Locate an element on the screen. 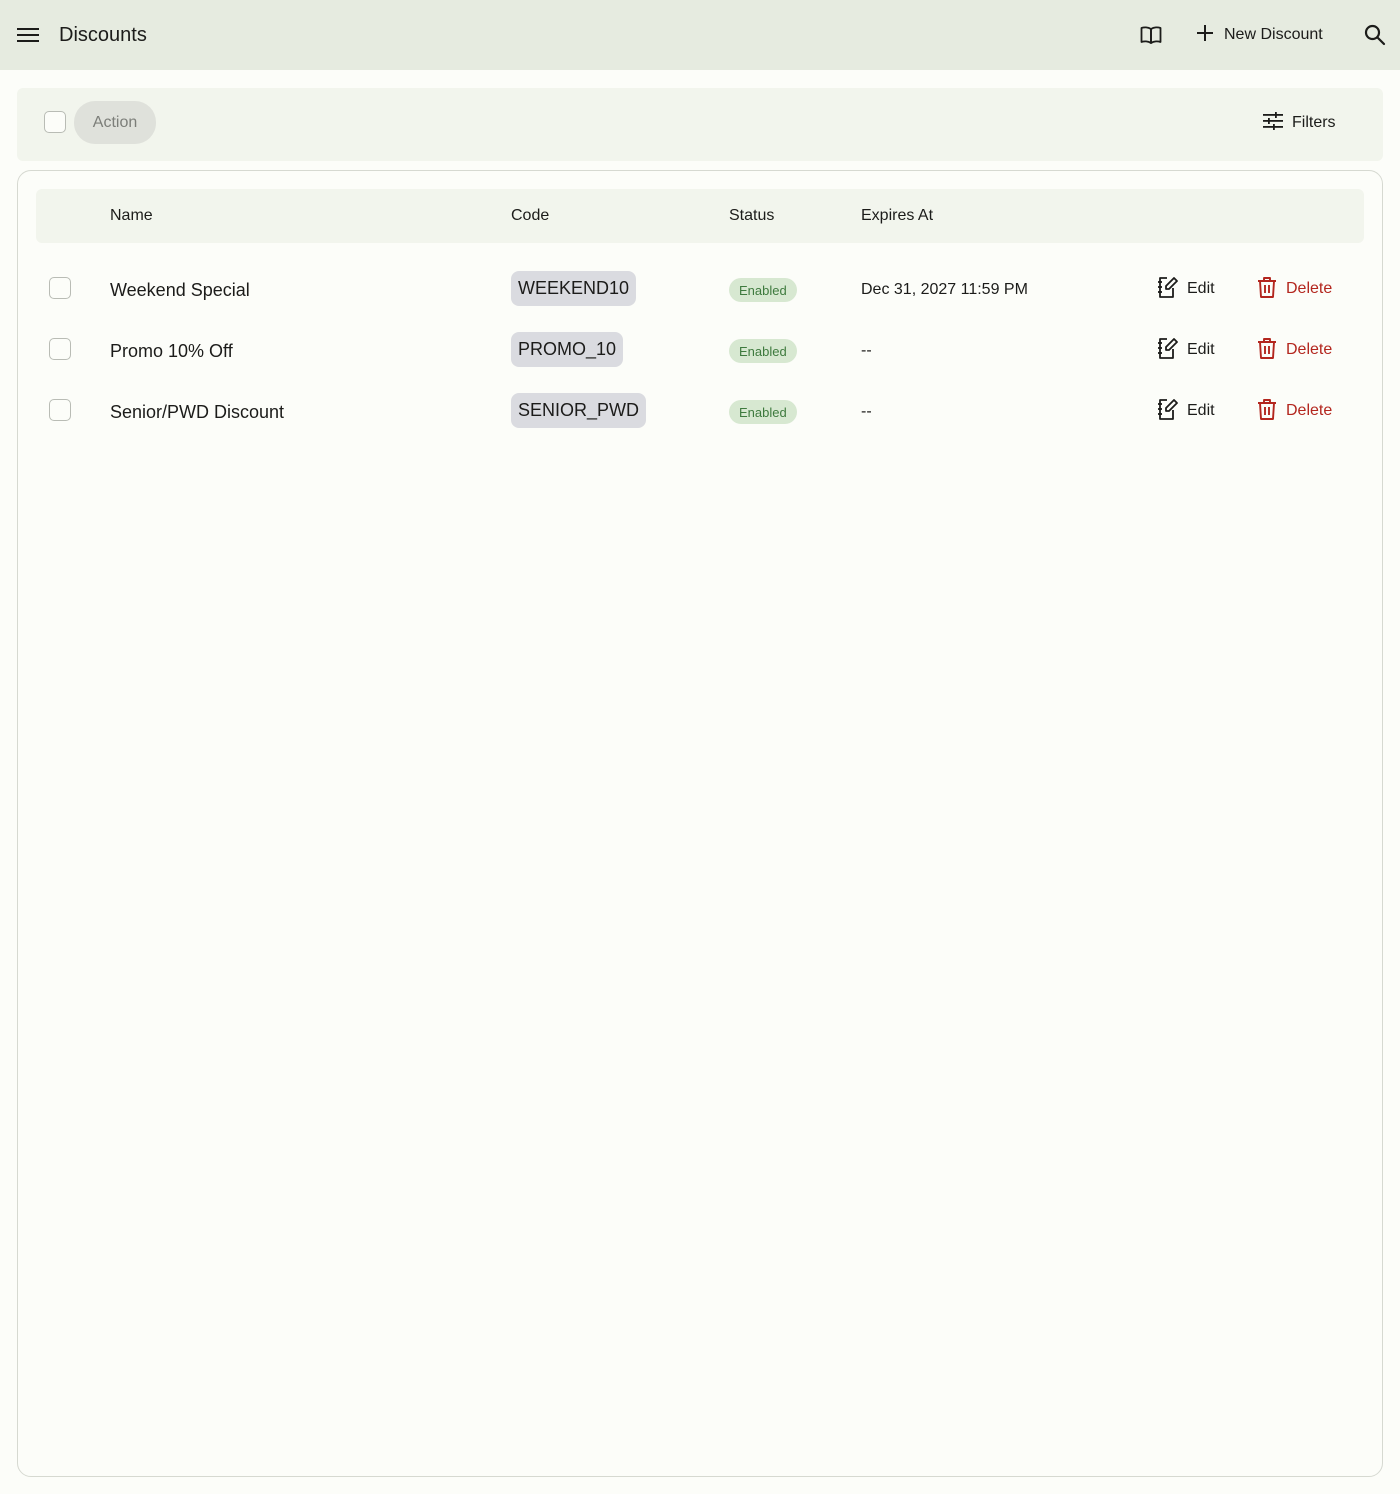 Image resolution: width=1400 pixels, height=1494 pixels. column-header-status: Status is located at coordinates (751, 216).